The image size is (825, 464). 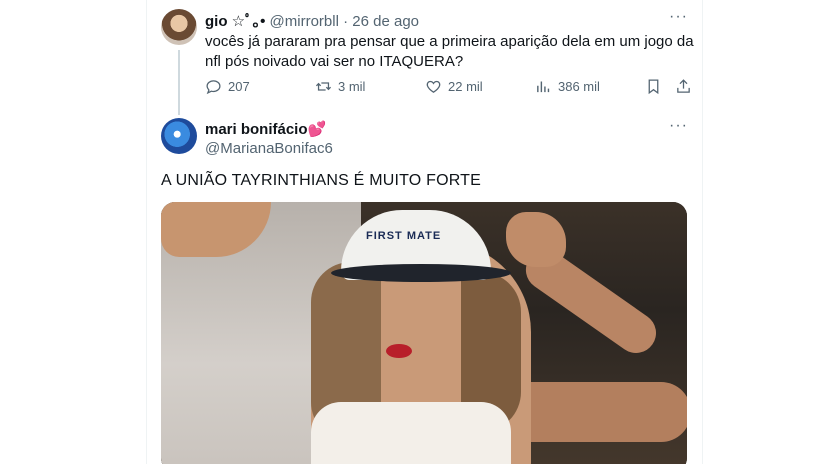 What do you see at coordinates (352, 86) in the screenshot?
I see `retweet-count: 3 mil` at bounding box center [352, 86].